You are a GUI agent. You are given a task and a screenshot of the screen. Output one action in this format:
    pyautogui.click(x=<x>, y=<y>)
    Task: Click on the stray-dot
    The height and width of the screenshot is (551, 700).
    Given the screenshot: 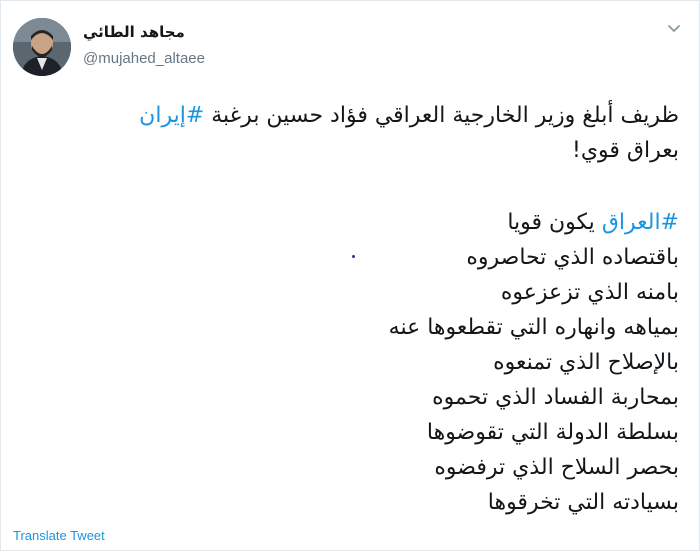 What is the action you would take?
    pyautogui.click(x=353, y=256)
    